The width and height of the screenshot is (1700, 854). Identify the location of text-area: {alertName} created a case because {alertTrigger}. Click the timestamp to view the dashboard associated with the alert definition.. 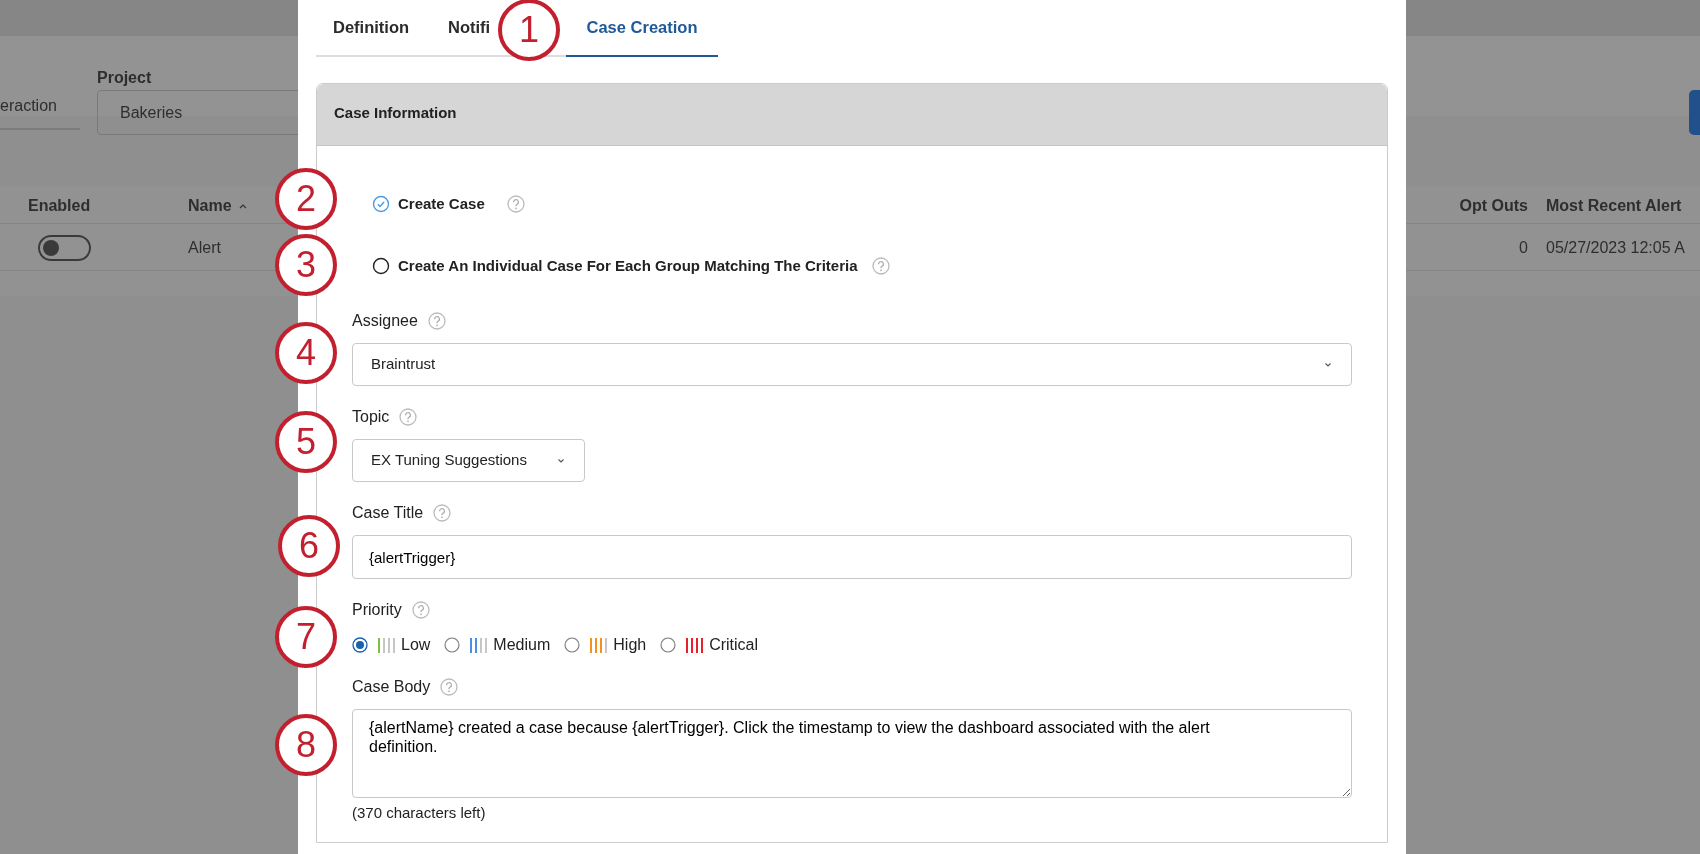
(852, 753).